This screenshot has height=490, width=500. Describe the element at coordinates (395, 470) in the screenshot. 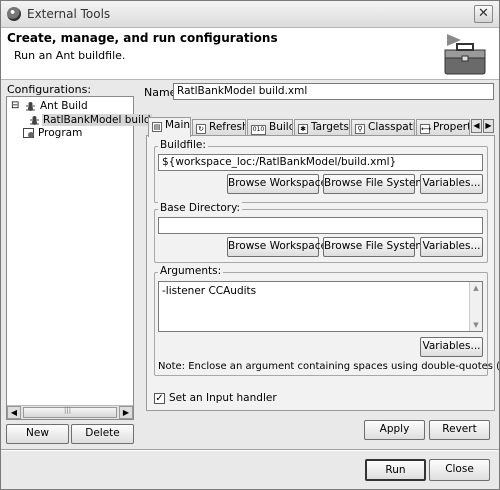

I see `run-button: Run` at that location.